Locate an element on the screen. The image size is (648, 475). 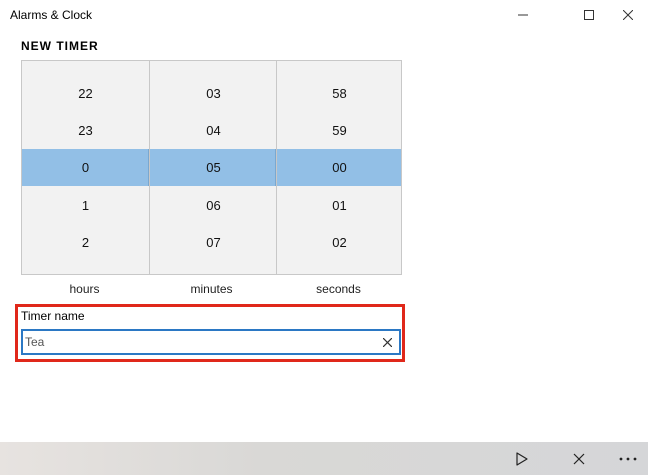
clear-text-button is located at coordinates (387, 342).